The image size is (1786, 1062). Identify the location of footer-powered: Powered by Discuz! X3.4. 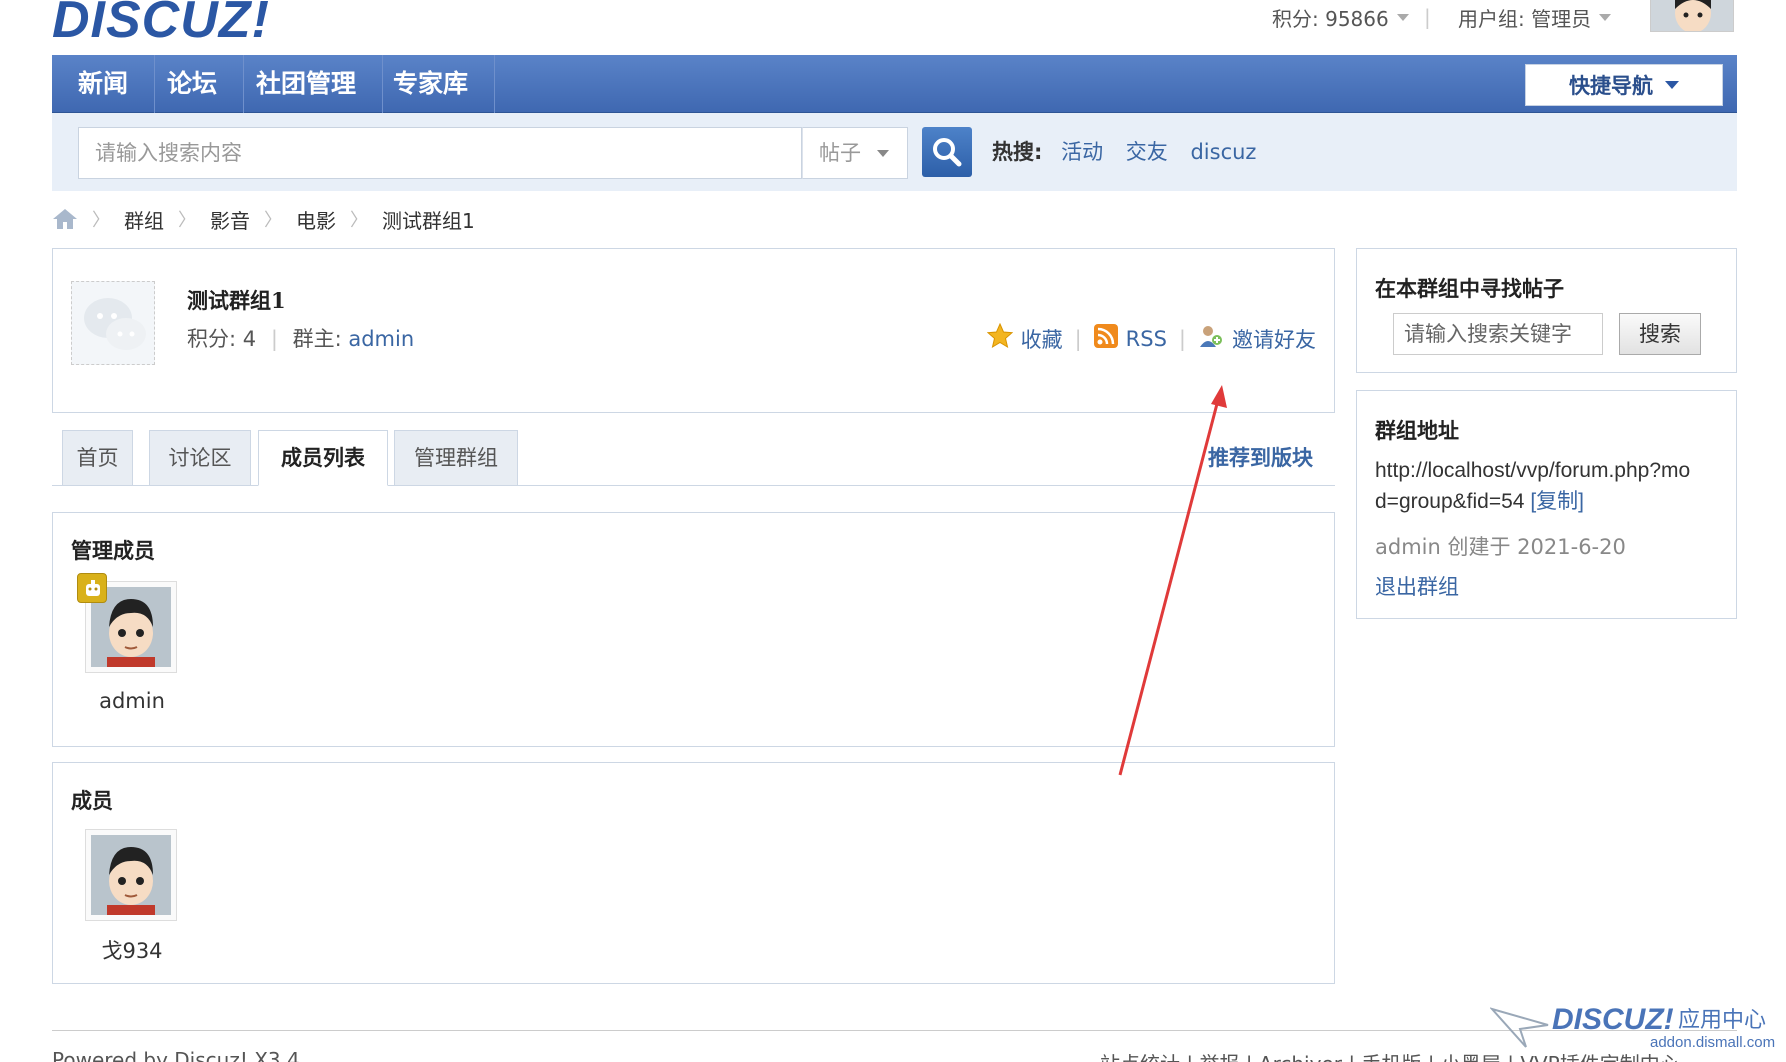
(176, 1055).